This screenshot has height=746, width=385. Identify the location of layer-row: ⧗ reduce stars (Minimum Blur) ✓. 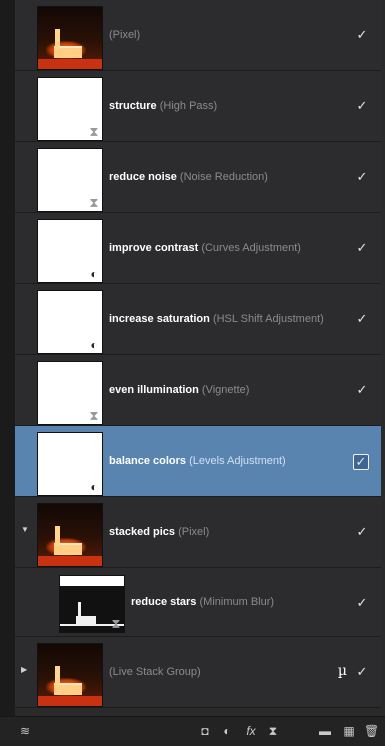
(198, 602).